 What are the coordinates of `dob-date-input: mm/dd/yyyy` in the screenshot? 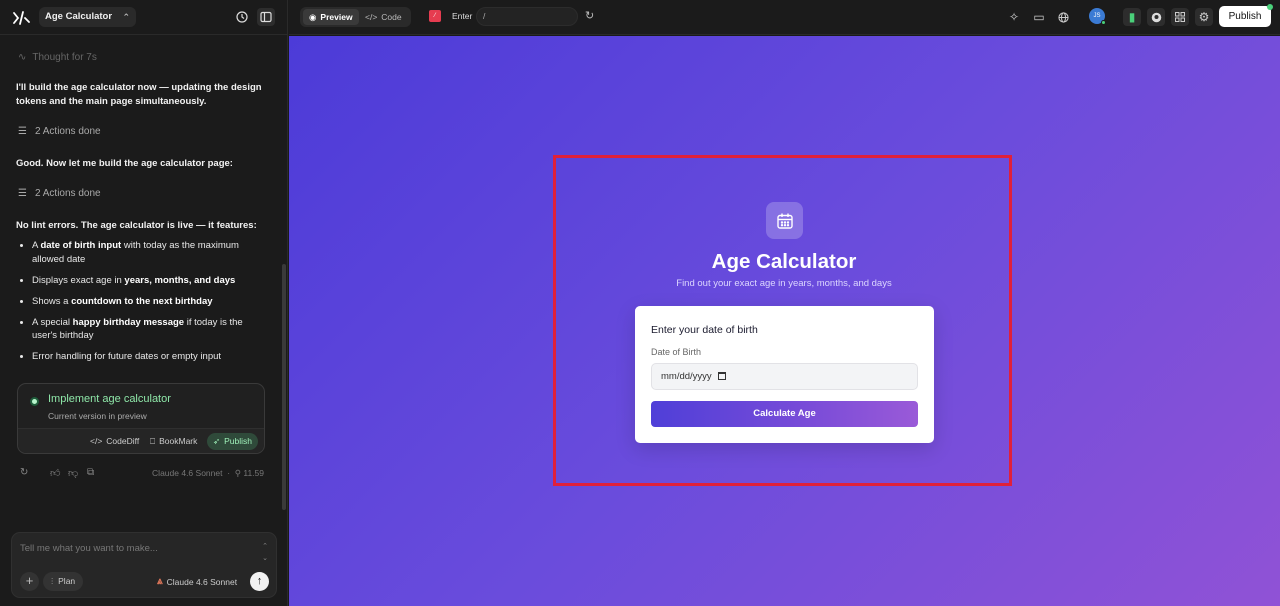 It's located at (784, 376).